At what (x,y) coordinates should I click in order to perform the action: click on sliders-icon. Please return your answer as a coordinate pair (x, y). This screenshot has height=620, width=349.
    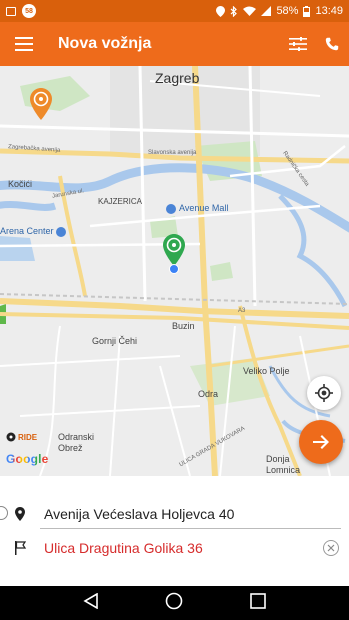
    Looking at the image, I should click on (298, 44).